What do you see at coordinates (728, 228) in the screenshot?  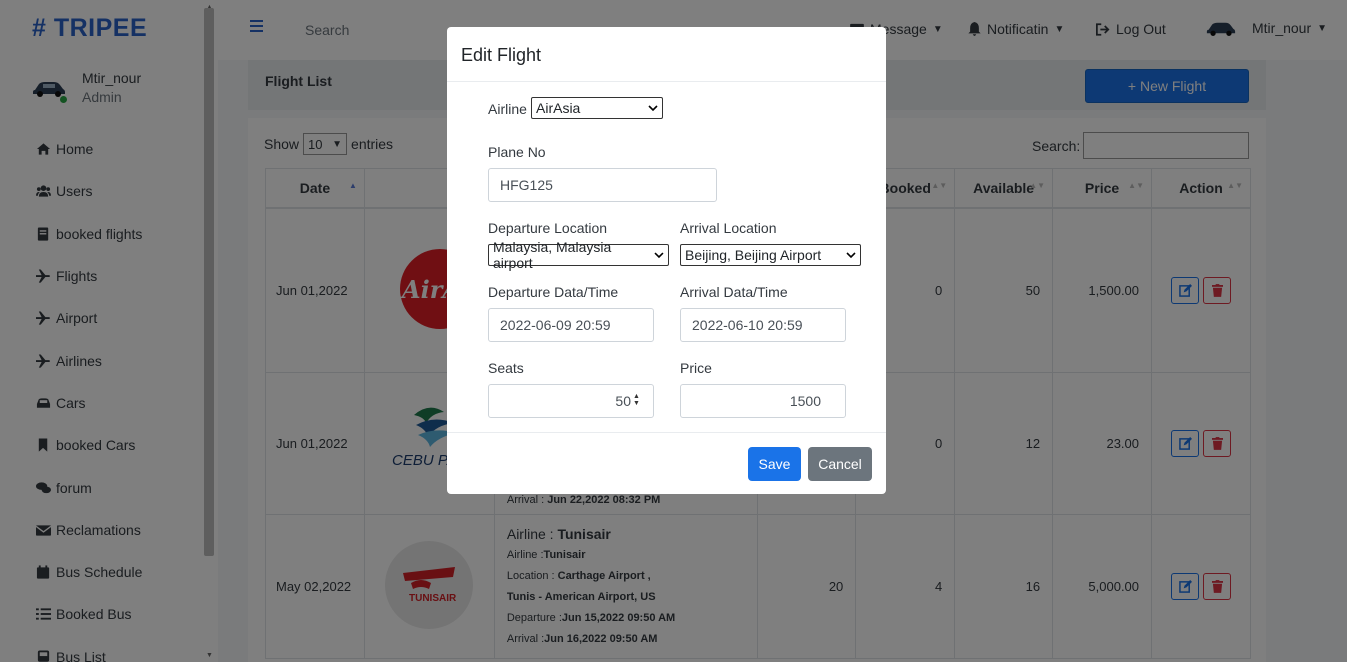 I see `arrival-location-label: Arrival Location` at bounding box center [728, 228].